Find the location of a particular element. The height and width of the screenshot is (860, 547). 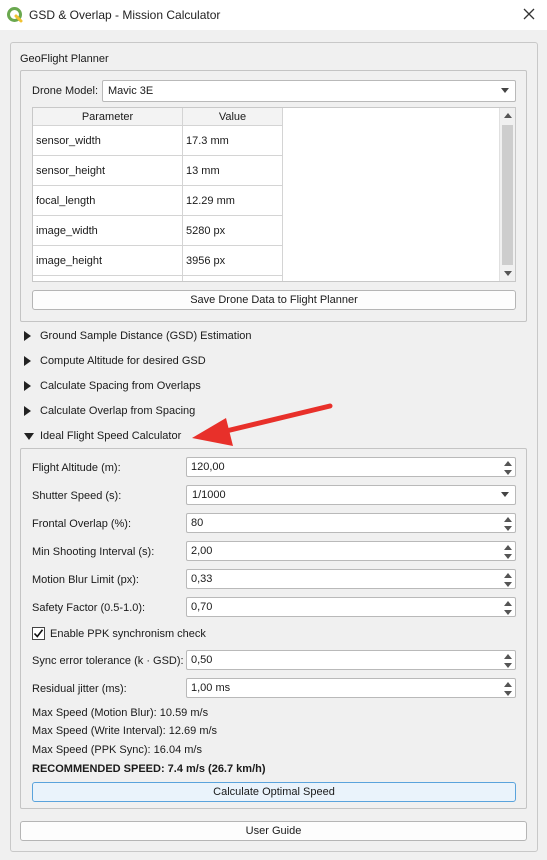

table-row: focal_length 12.29 mm is located at coordinates (158, 201).